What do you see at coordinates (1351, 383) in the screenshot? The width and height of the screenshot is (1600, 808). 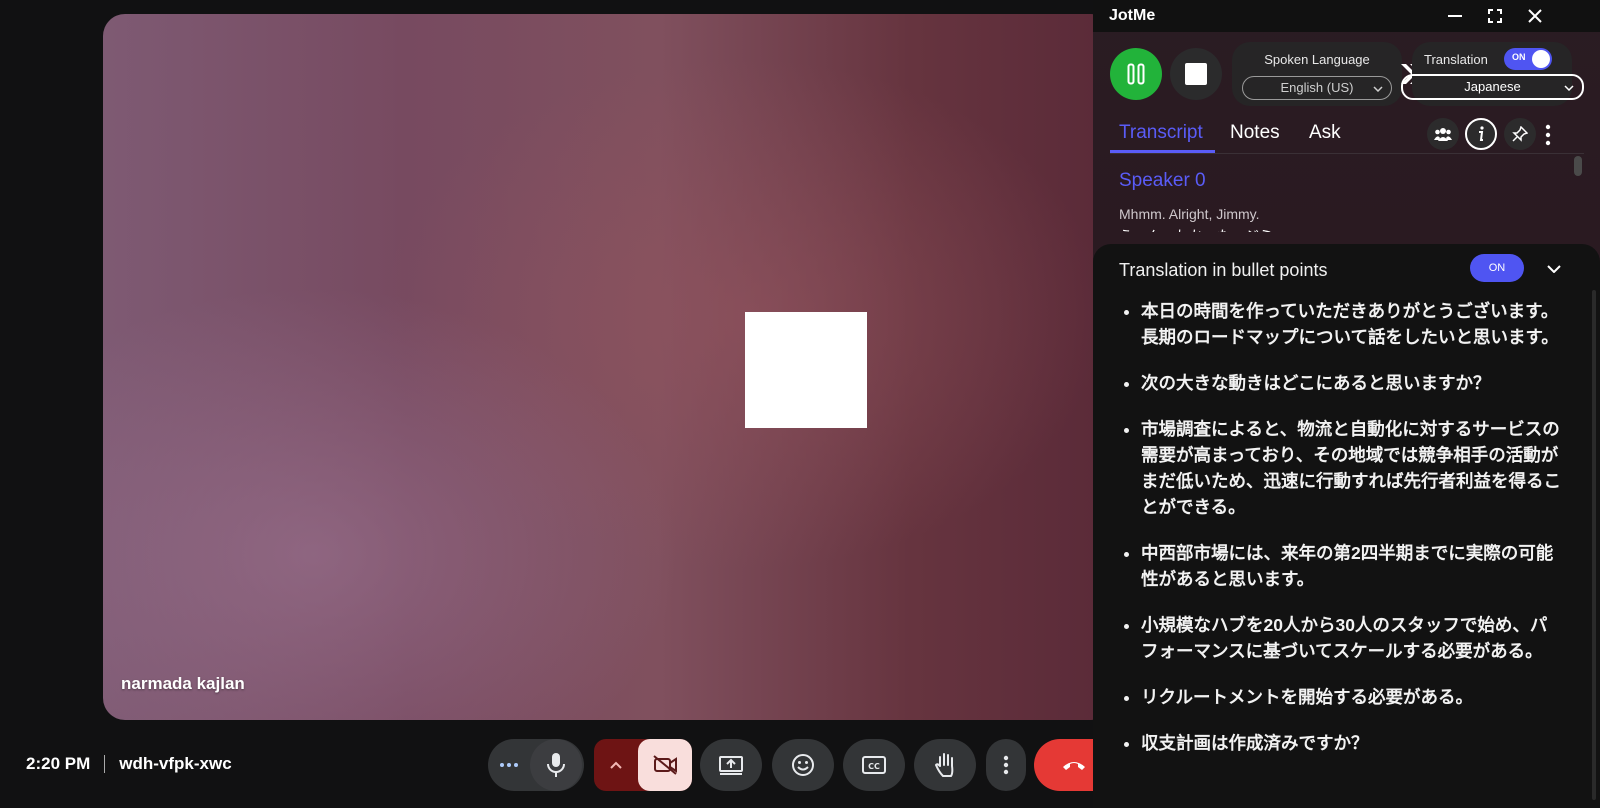 I see `bullet-item: 次の大きな動きはどこにあると思いますか？` at bounding box center [1351, 383].